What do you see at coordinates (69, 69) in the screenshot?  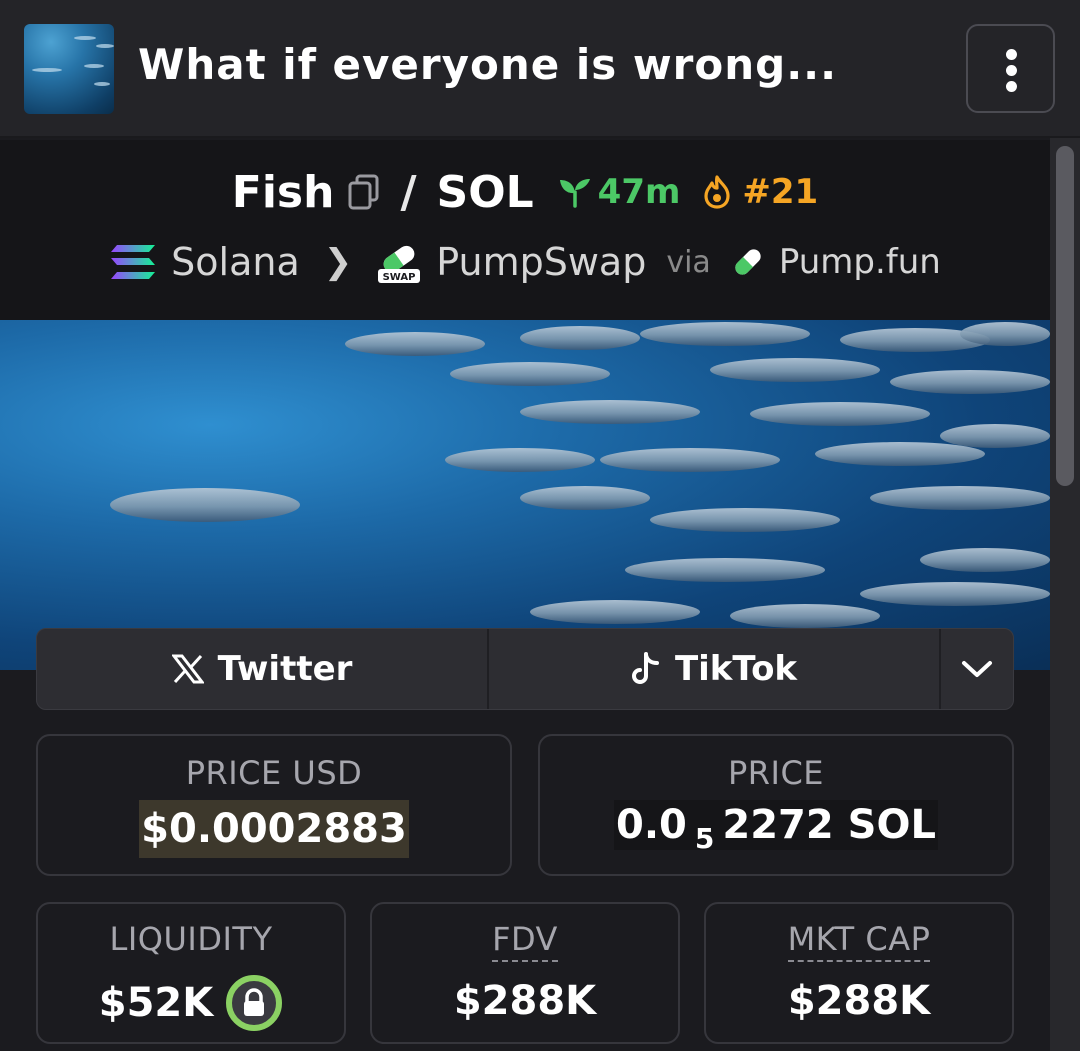 I see `token-thumbnail` at bounding box center [69, 69].